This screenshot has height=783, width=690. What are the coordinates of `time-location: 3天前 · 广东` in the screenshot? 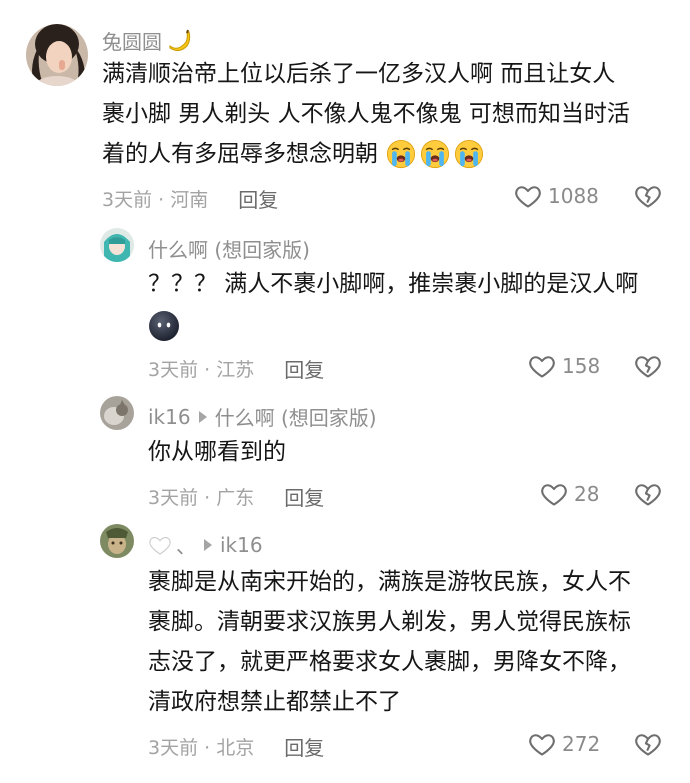 It's located at (201, 498).